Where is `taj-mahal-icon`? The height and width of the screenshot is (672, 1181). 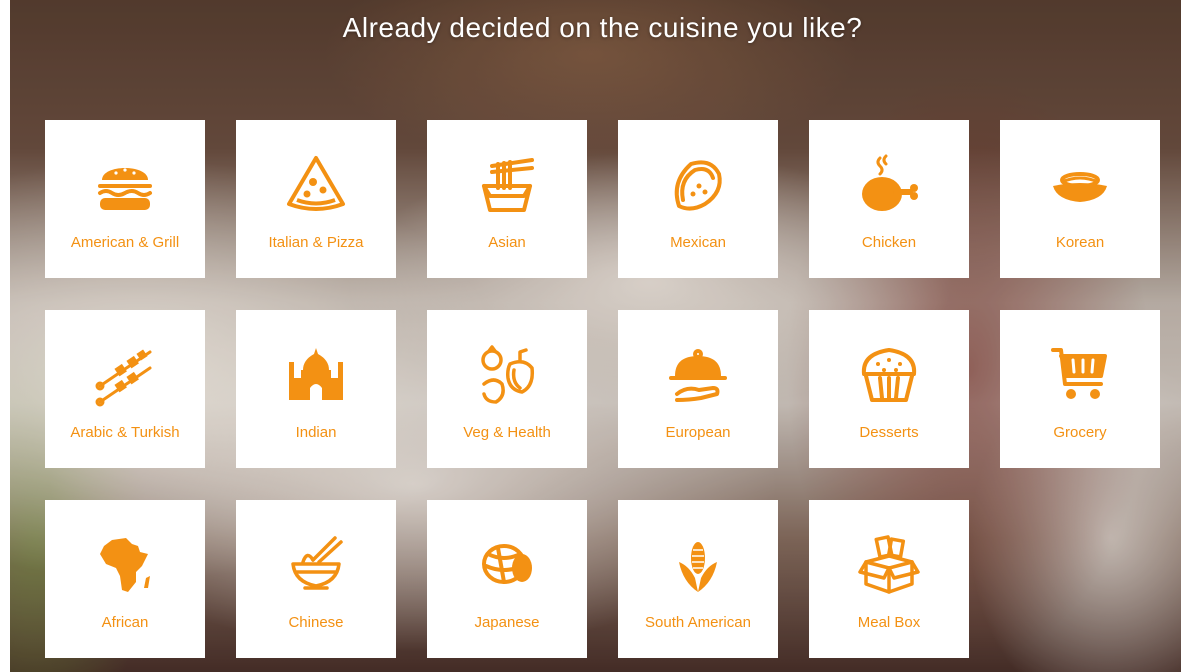
taj-mahal-icon is located at coordinates (316, 375).